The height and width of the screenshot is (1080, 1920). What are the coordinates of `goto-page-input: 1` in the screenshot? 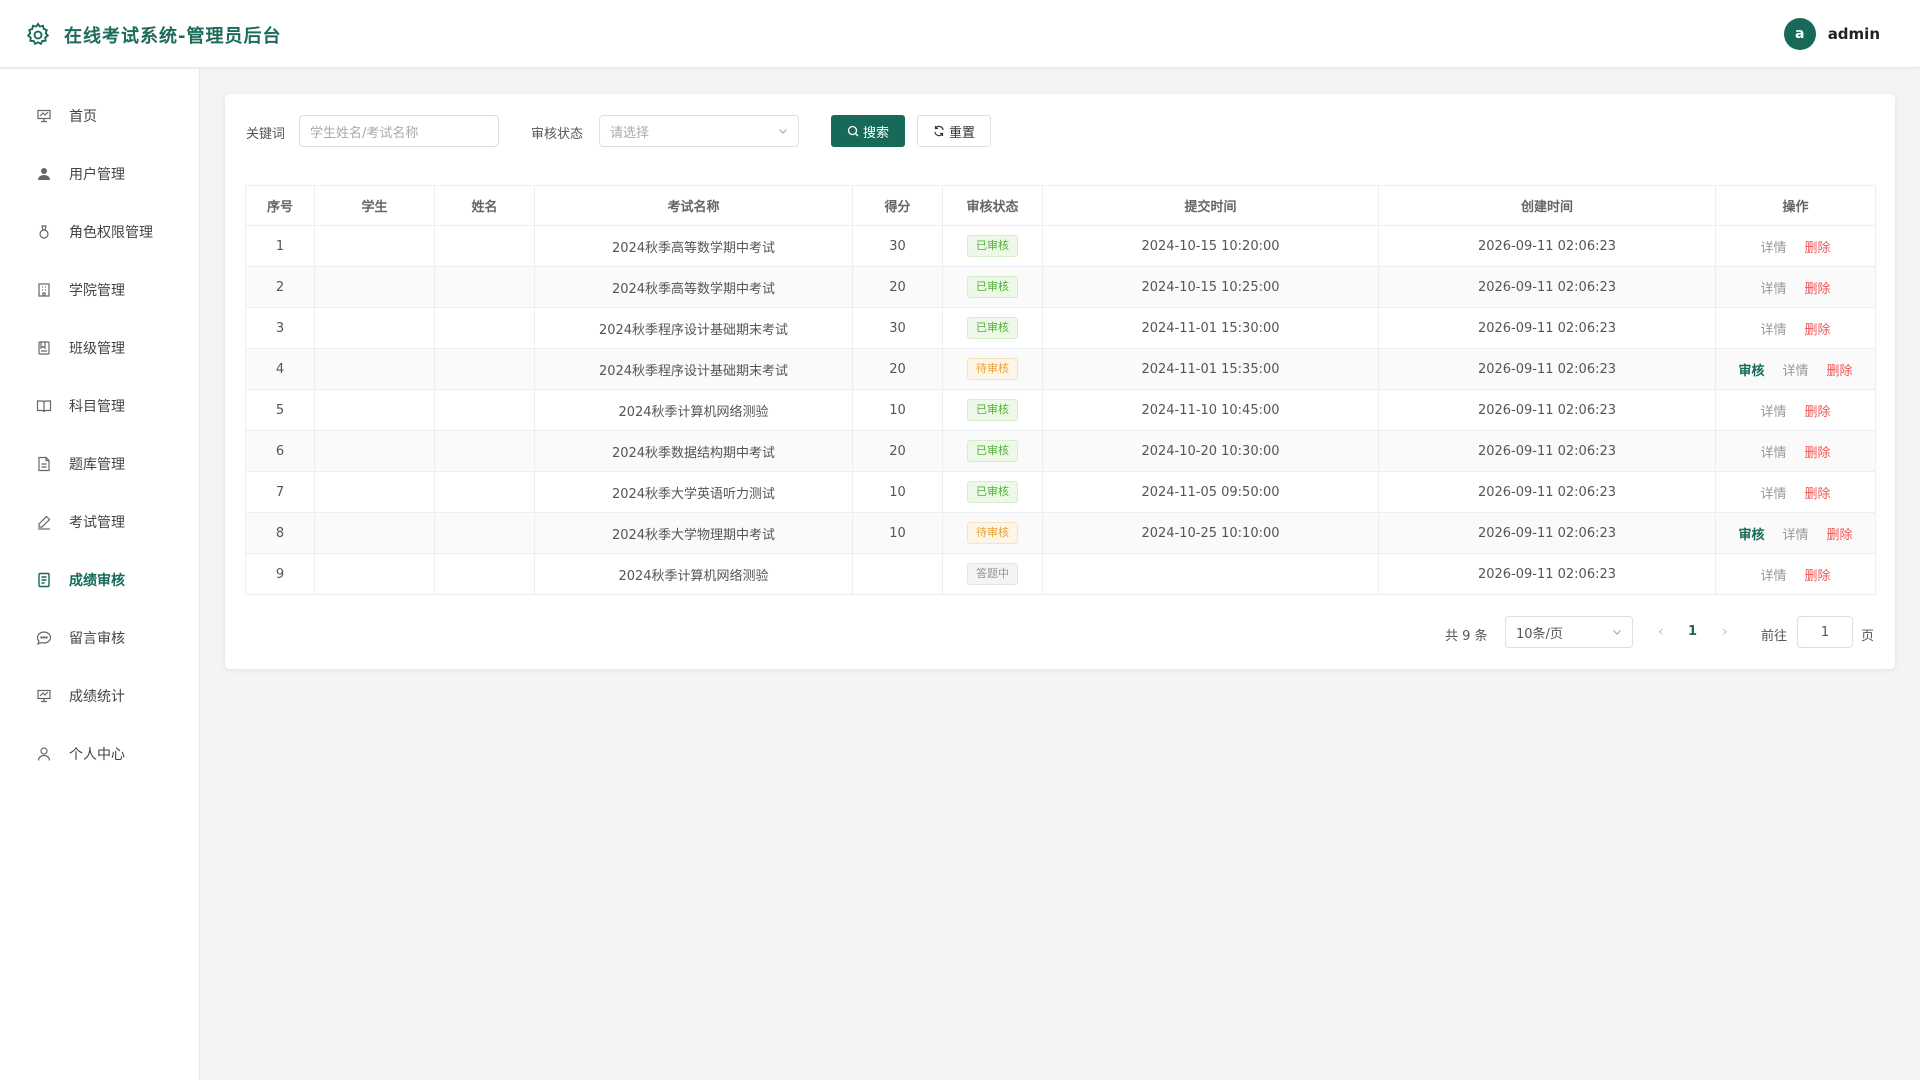 It's located at (1825, 632).